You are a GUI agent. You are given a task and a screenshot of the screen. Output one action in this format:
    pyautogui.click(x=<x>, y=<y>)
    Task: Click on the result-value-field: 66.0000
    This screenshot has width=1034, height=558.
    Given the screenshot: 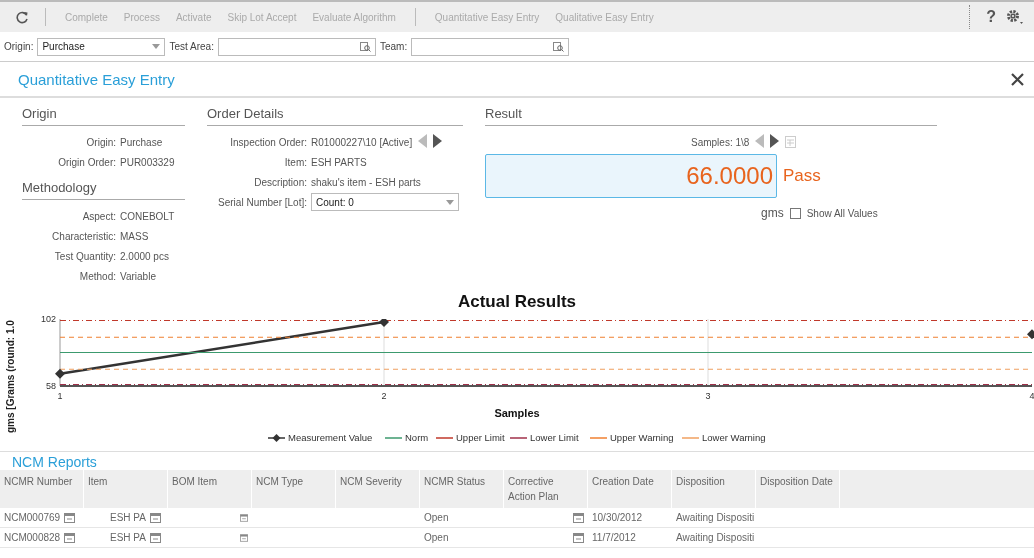 What is the action you would take?
    pyautogui.click(x=631, y=176)
    